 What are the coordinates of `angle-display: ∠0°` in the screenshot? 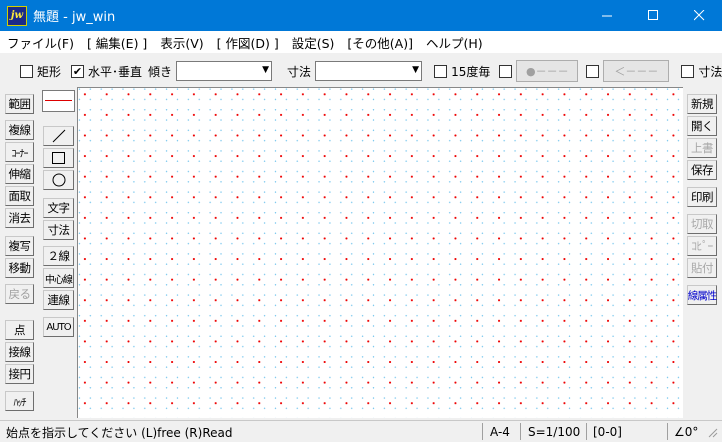 It's located at (686, 432).